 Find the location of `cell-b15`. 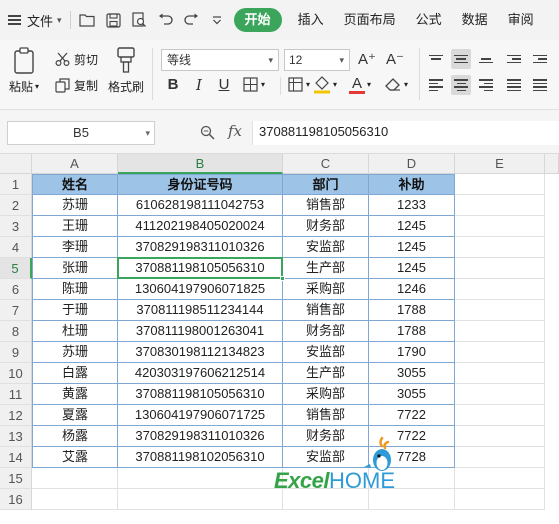

cell-b15 is located at coordinates (200, 478).